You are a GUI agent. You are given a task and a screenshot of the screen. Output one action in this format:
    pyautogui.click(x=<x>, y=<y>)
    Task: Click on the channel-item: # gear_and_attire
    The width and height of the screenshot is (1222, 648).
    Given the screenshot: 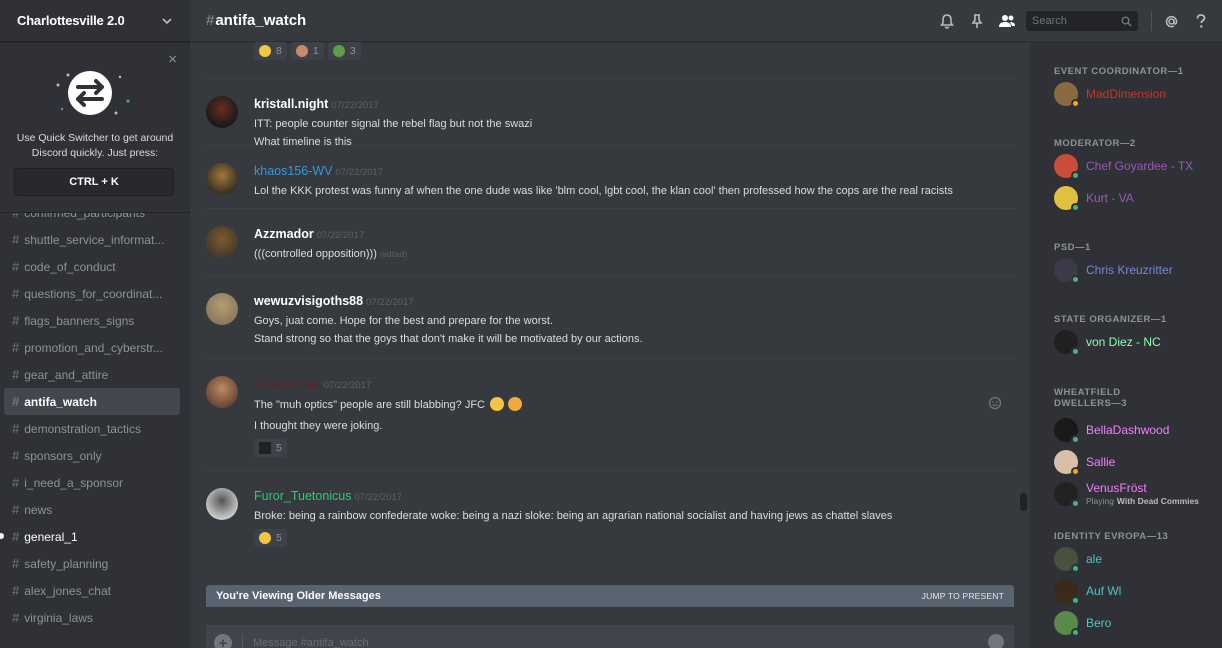 What is the action you would take?
    pyautogui.click(x=92, y=374)
    